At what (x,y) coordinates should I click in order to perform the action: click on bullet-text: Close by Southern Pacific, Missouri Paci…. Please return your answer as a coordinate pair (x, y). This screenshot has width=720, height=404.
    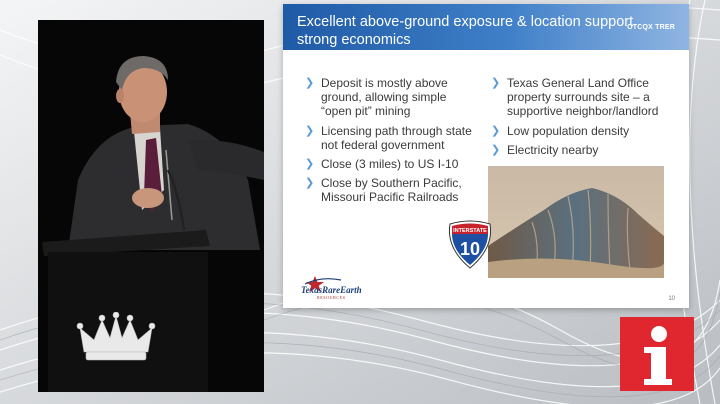
    Looking at the image, I should click on (391, 190).